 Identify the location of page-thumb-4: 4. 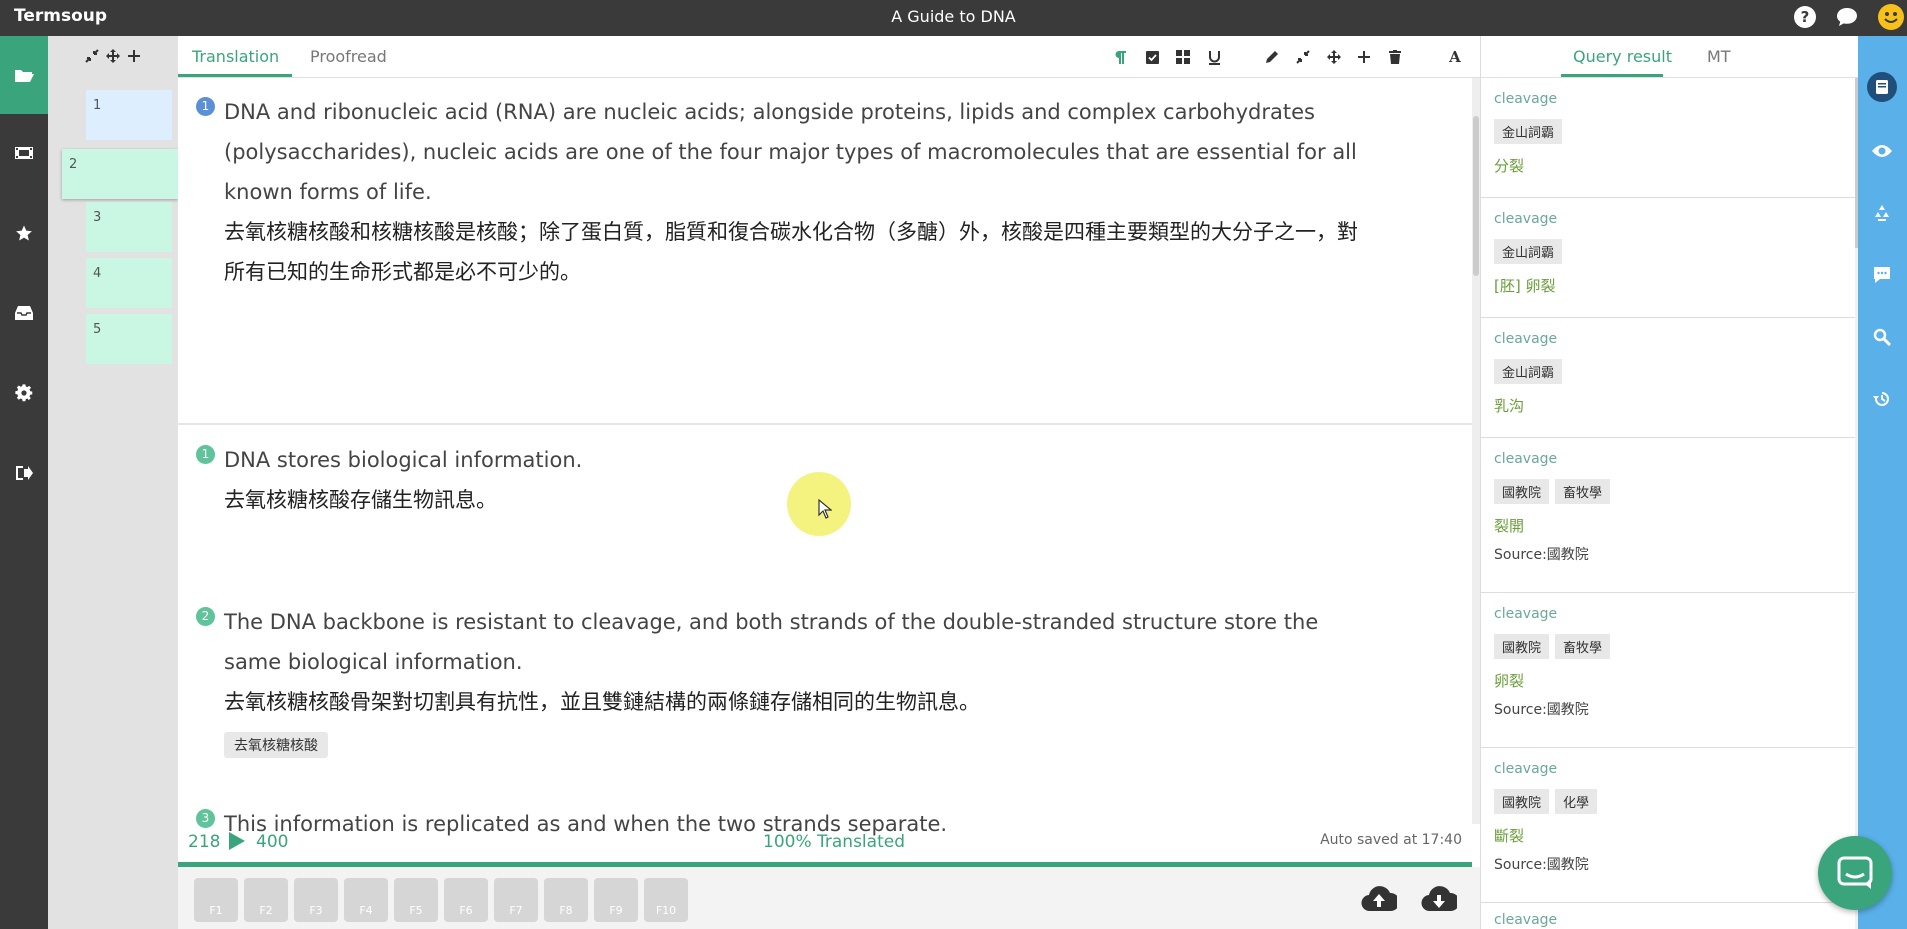
(129, 283).